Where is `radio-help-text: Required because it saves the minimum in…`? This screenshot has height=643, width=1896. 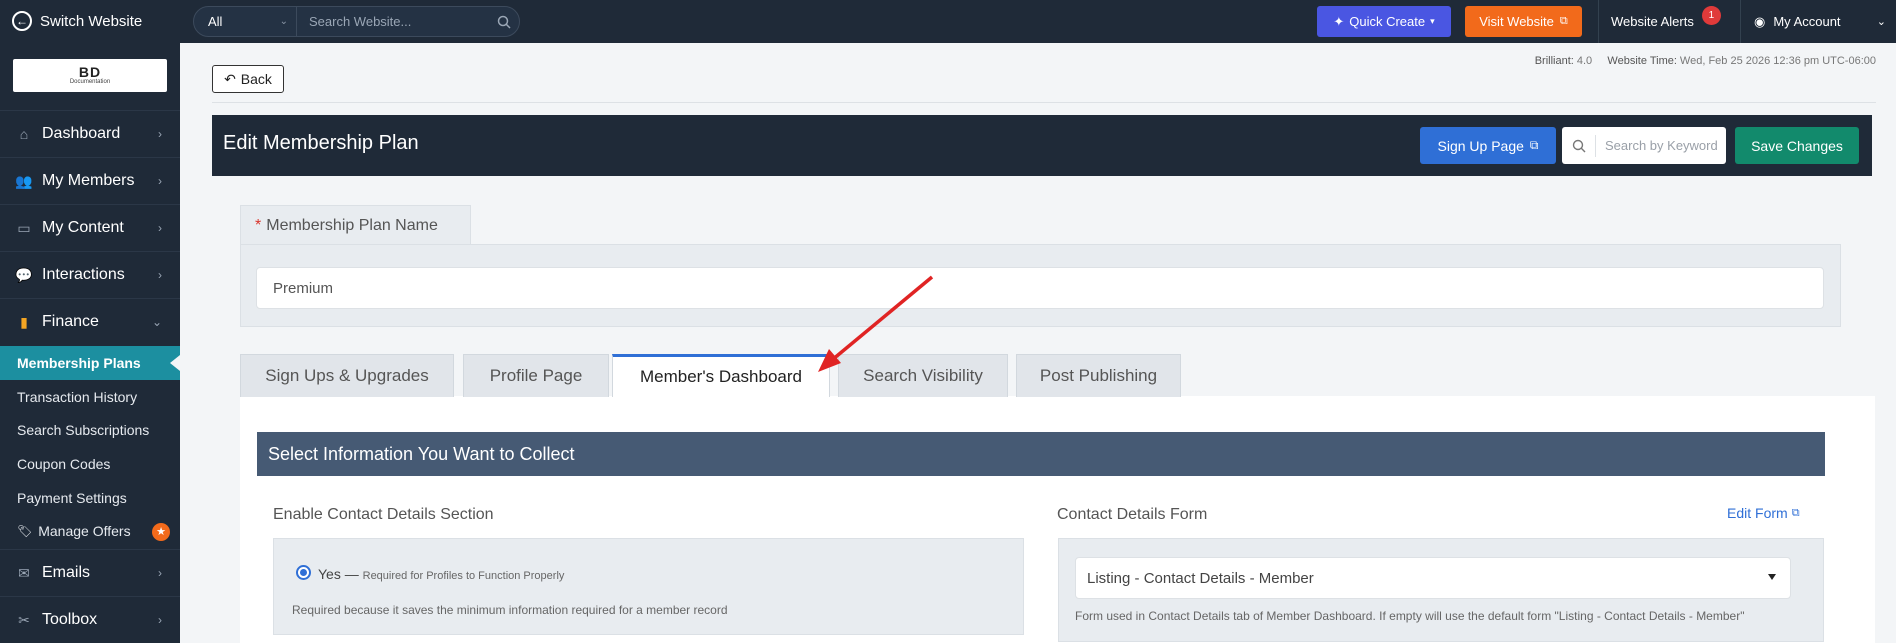 radio-help-text: Required because it saves the minimum in… is located at coordinates (510, 610).